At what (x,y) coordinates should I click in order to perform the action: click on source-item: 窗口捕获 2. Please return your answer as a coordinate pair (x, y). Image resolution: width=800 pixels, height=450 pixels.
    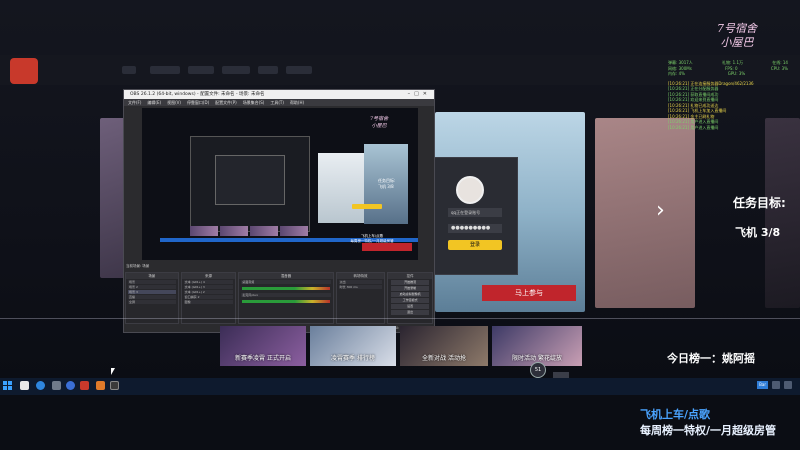
    Looking at the image, I should click on (208, 297).